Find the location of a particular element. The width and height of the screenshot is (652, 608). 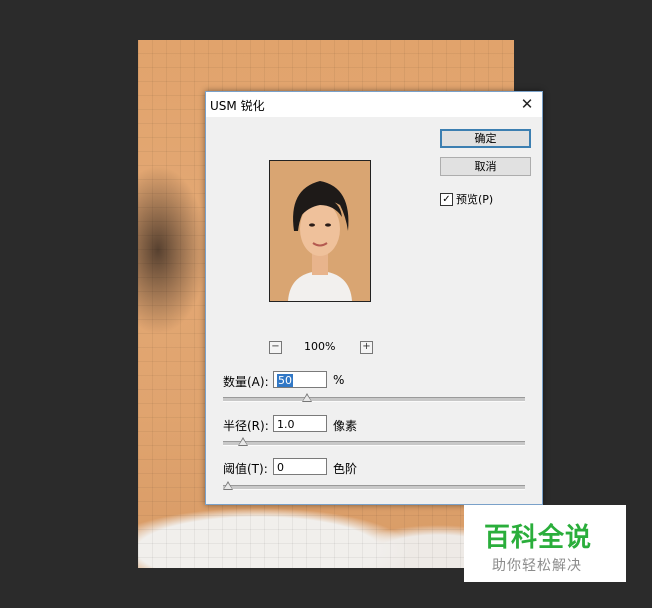

threshold-input: 0 is located at coordinates (300, 466).